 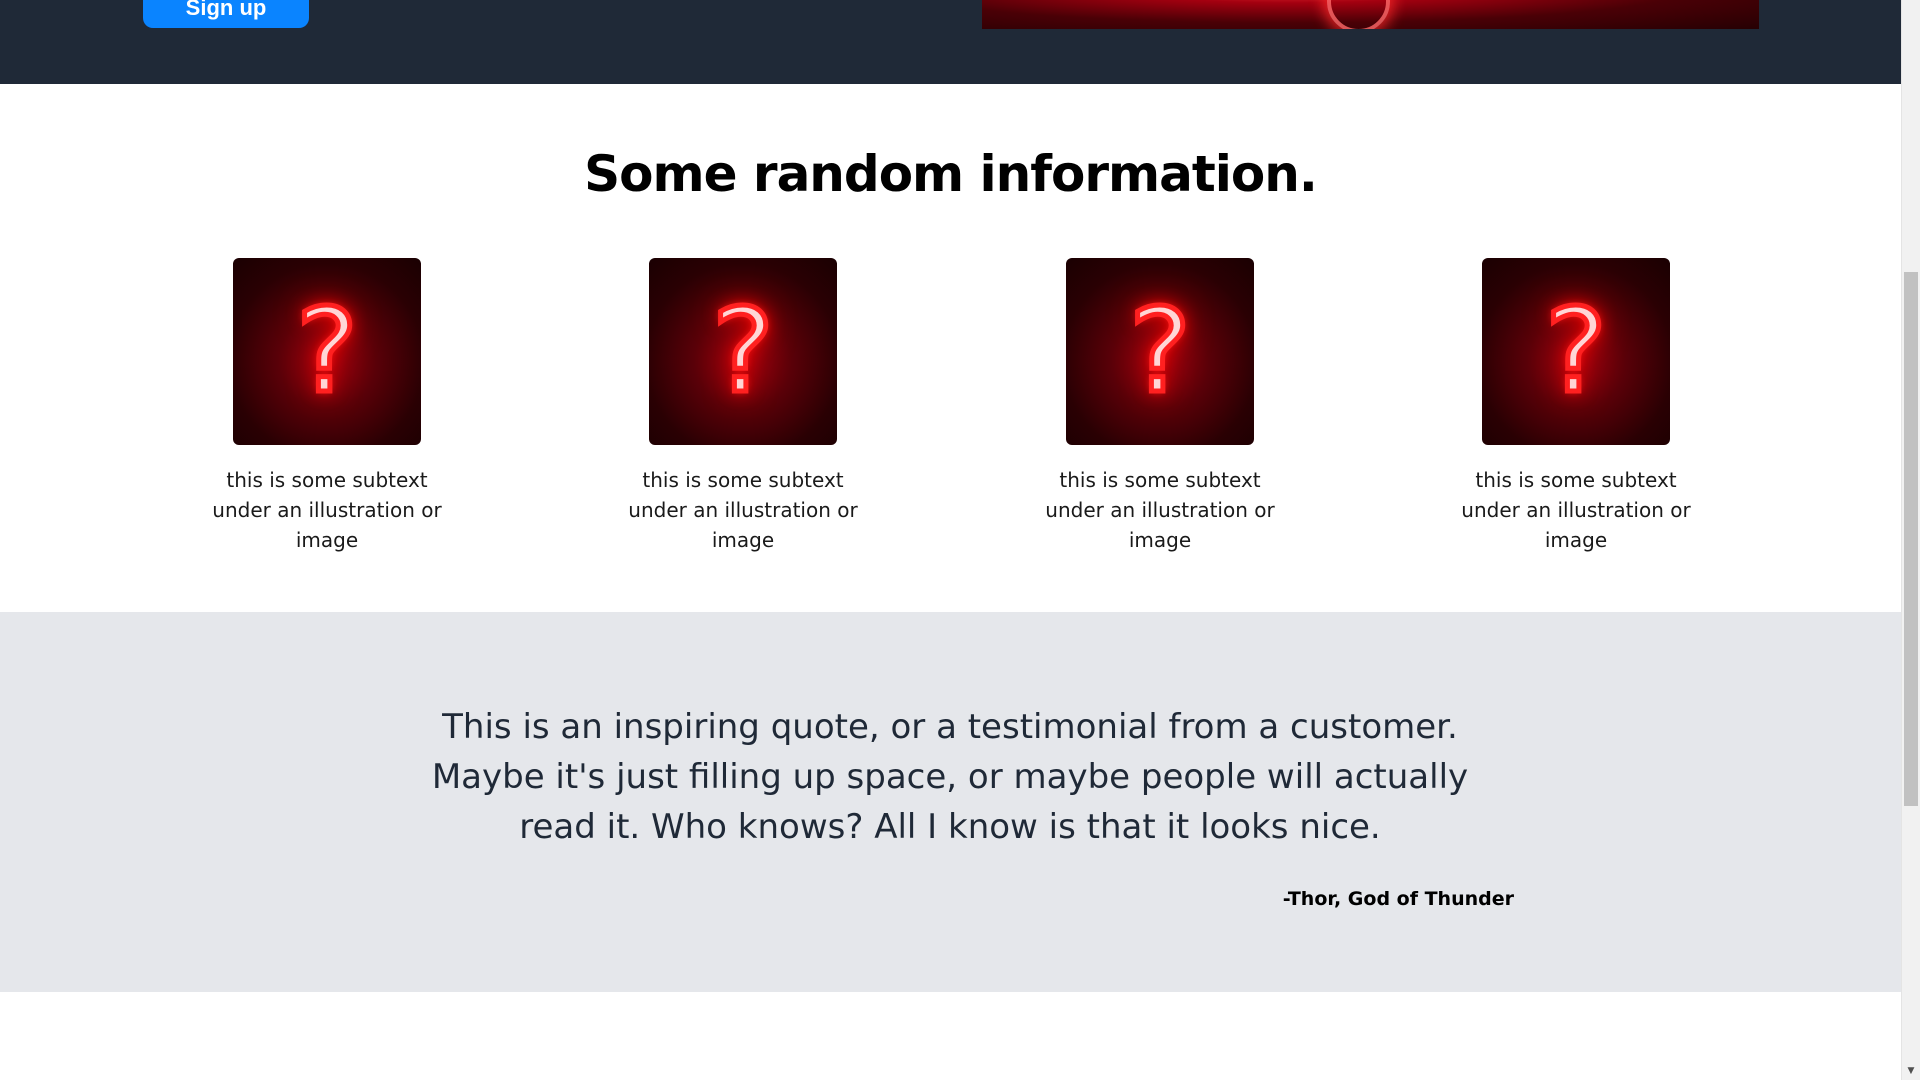 I want to click on scrollbar-thumb, so click(x=1911, y=539).